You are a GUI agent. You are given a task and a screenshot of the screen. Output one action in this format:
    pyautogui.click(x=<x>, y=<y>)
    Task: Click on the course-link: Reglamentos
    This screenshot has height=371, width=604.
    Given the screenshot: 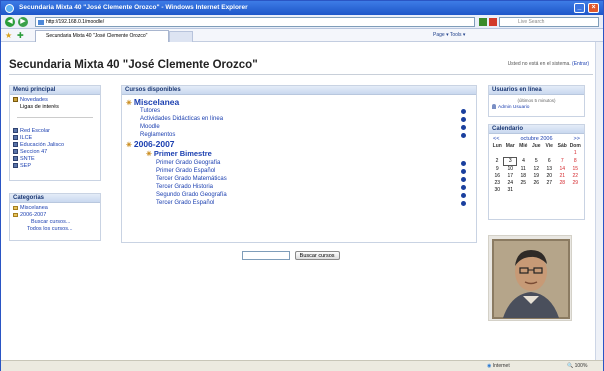 What is the action you would take?
    pyautogui.click(x=157, y=135)
    